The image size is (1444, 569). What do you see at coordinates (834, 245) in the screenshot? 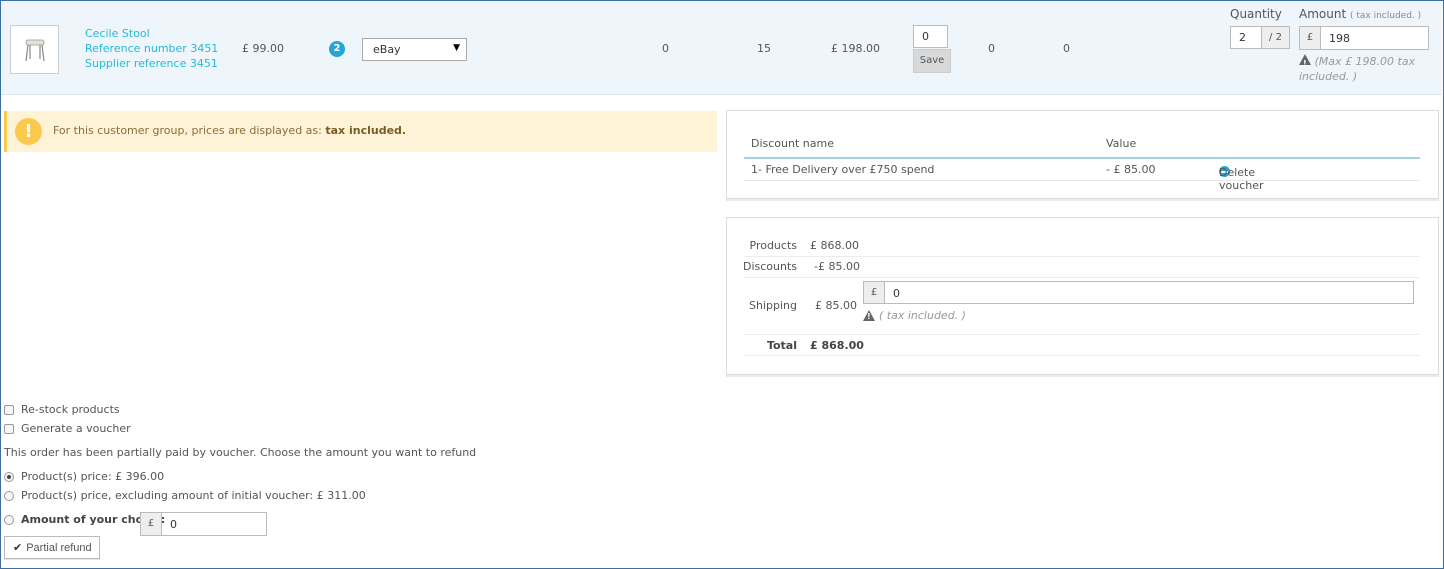
I see `products-value: £ 868.00` at bounding box center [834, 245].